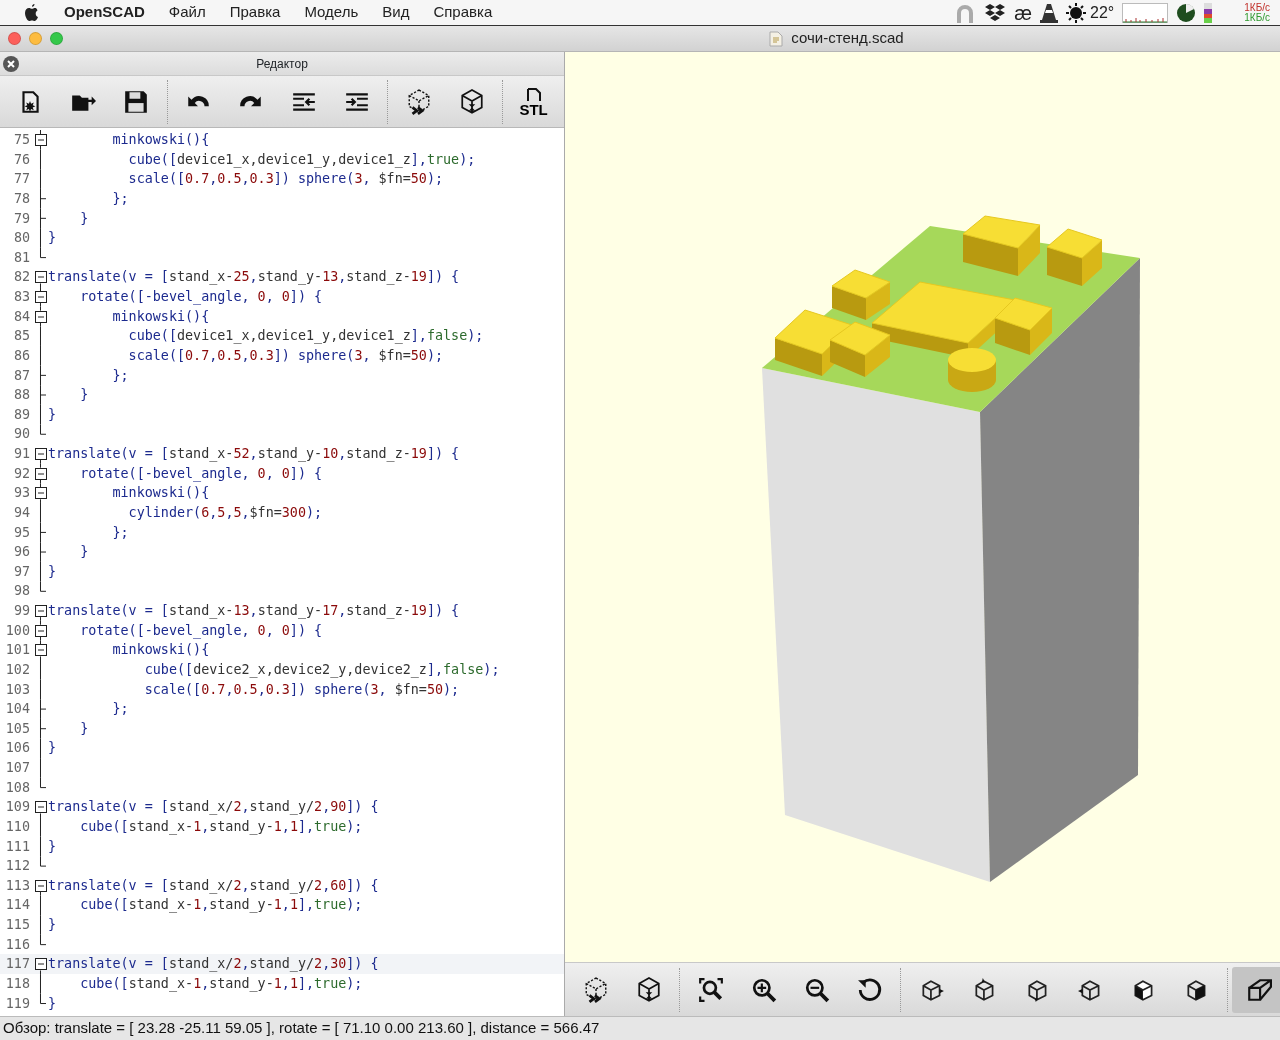 This screenshot has width=1280, height=1040. Describe the element at coordinates (11, 63) in the screenshot. I see `close-icon` at that location.